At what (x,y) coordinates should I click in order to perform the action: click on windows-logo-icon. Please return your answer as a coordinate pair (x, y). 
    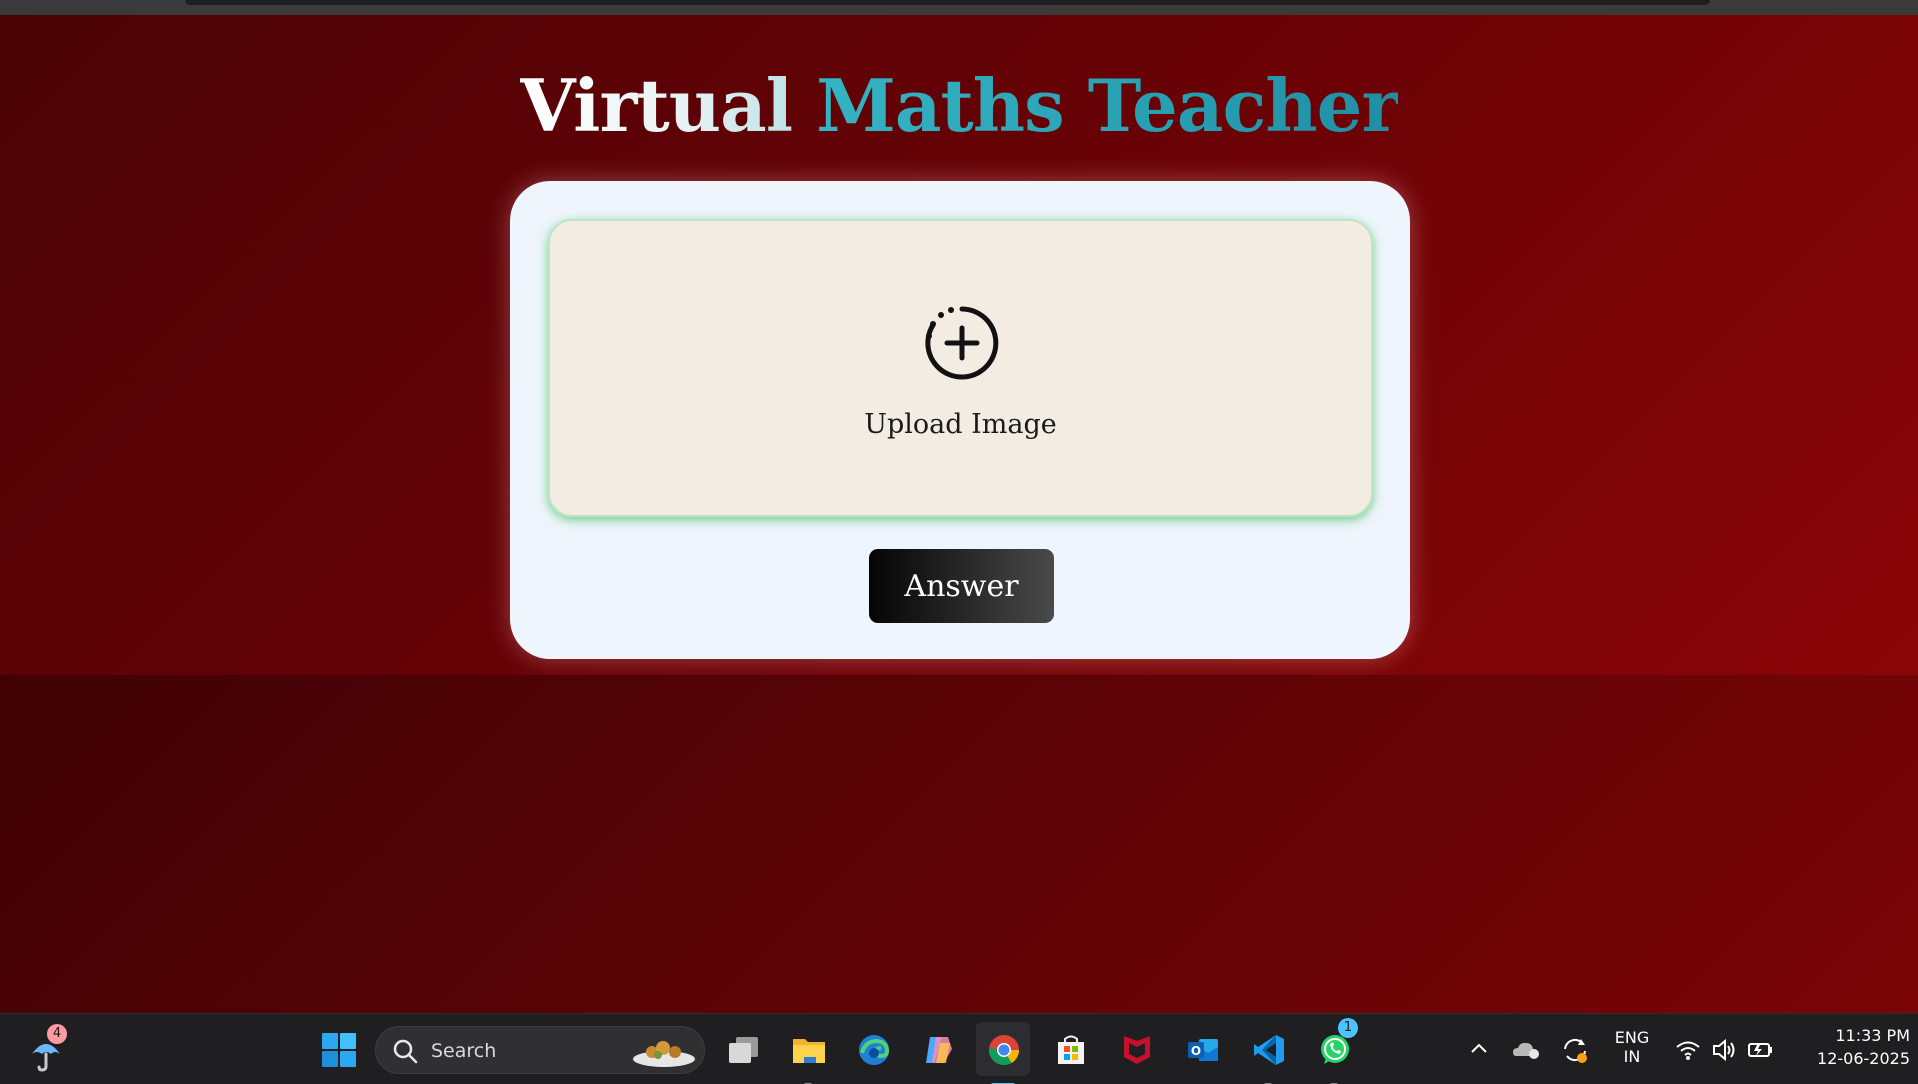
    Looking at the image, I should click on (339, 1050).